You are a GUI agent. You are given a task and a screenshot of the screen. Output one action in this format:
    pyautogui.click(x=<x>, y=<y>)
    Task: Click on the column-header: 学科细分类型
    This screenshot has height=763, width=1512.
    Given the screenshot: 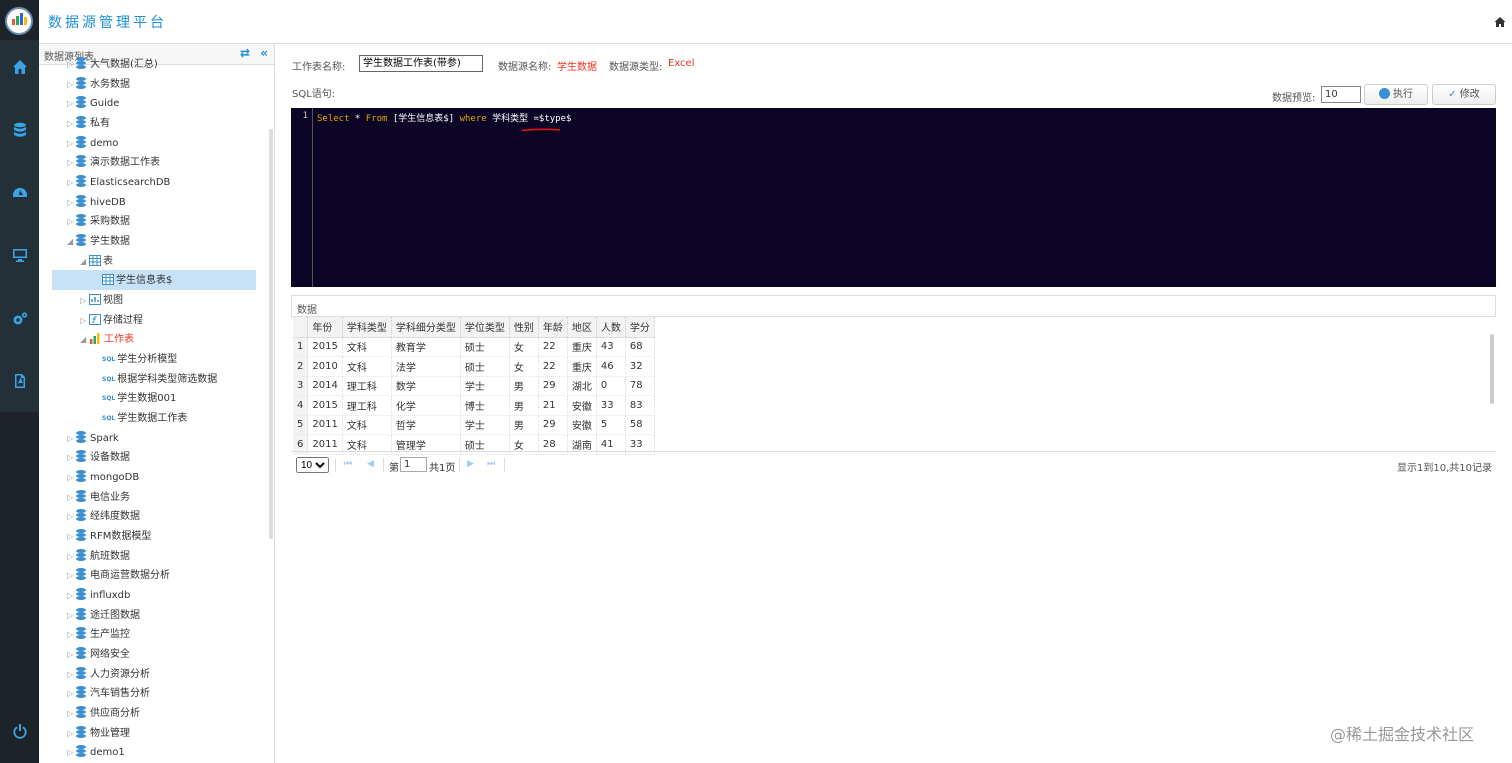 What is the action you would take?
    pyautogui.click(x=426, y=327)
    